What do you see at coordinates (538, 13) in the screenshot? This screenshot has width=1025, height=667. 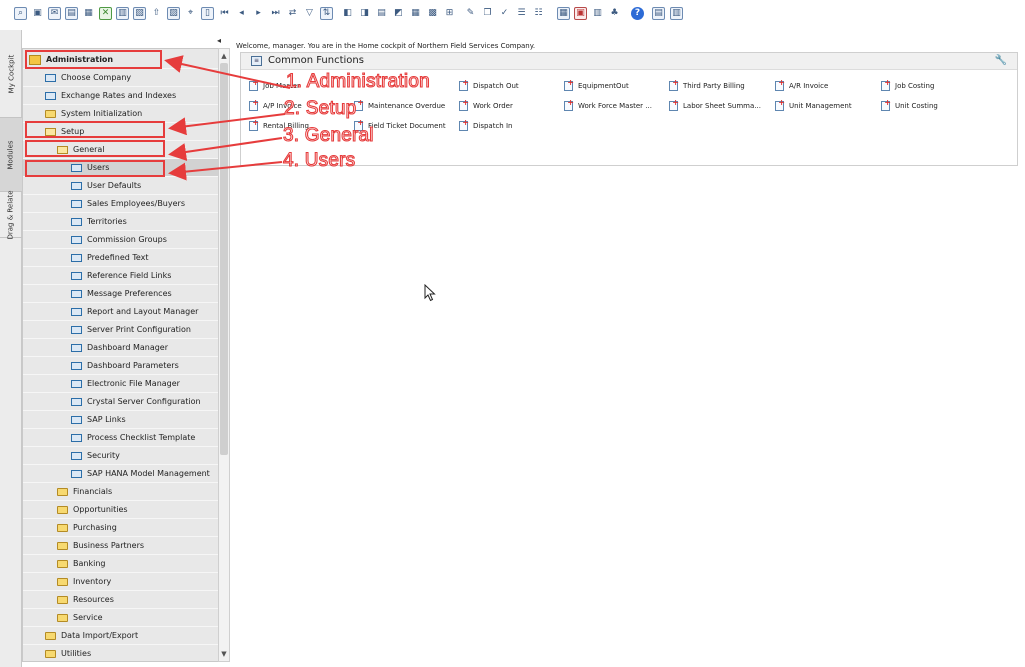 I see `alerts-icon: ☷` at bounding box center [538, 13].